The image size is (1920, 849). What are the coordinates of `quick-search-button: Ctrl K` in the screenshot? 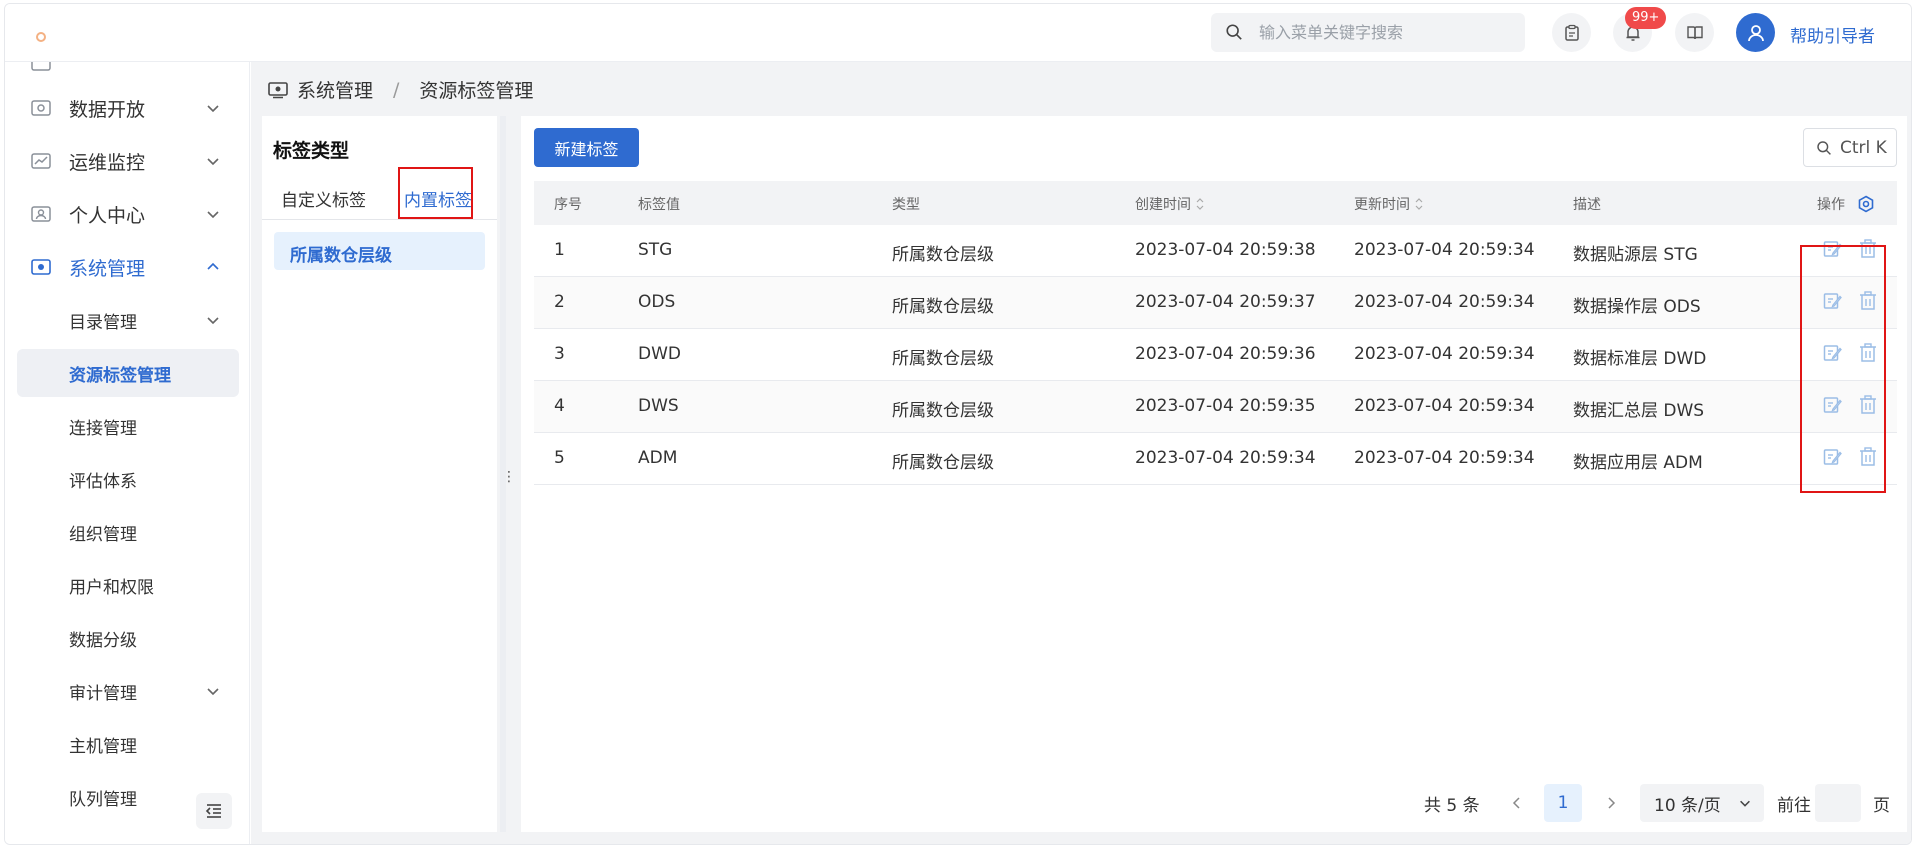 It's located at (1850, 147).